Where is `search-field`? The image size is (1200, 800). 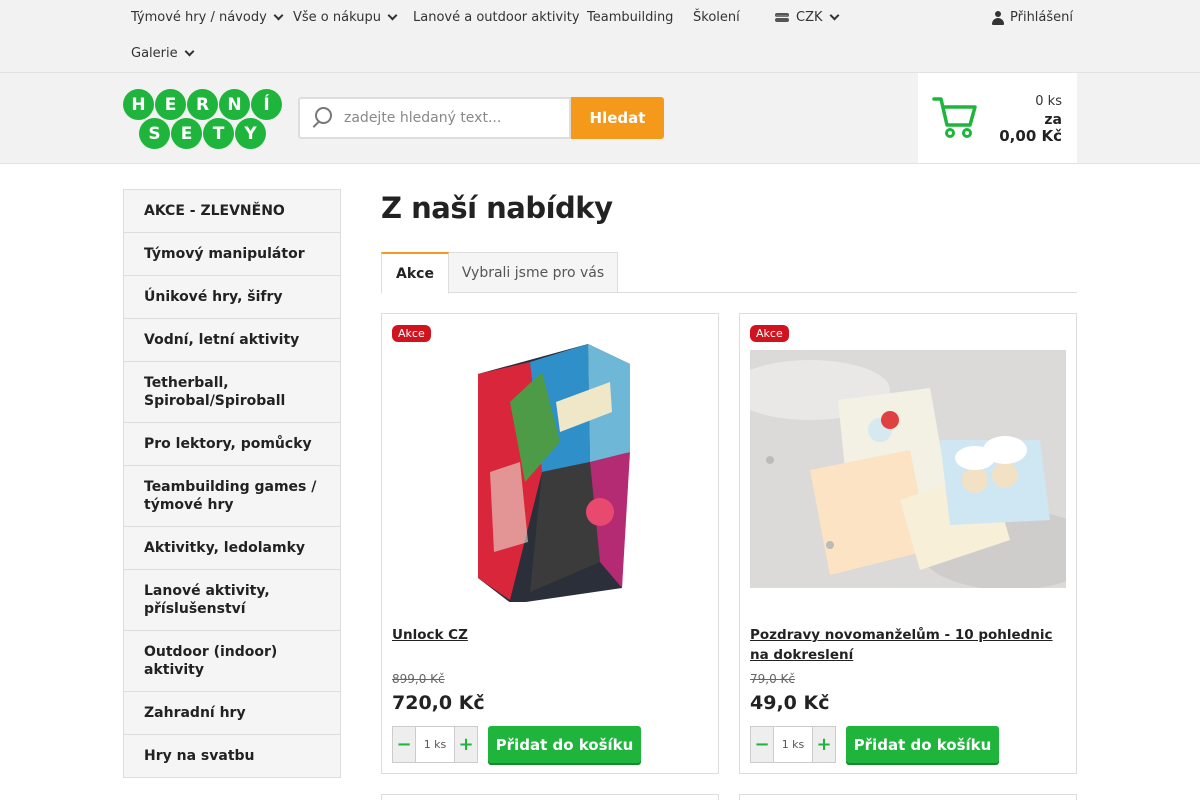
search-field is located at coordinates (434, 118).